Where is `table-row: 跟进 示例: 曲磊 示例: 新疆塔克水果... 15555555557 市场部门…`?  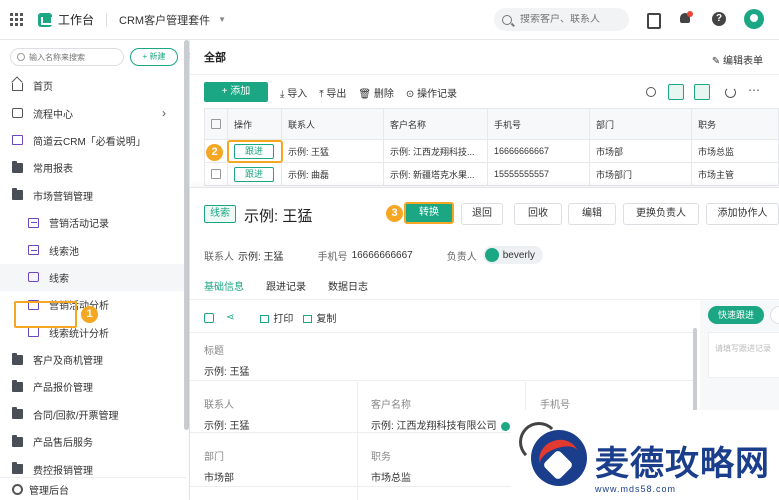
table-row: 跟进 示例: 曲磊 示例: 新疆塔克水果... 15555555557 市场部门… is located at coordinates (491, 174).